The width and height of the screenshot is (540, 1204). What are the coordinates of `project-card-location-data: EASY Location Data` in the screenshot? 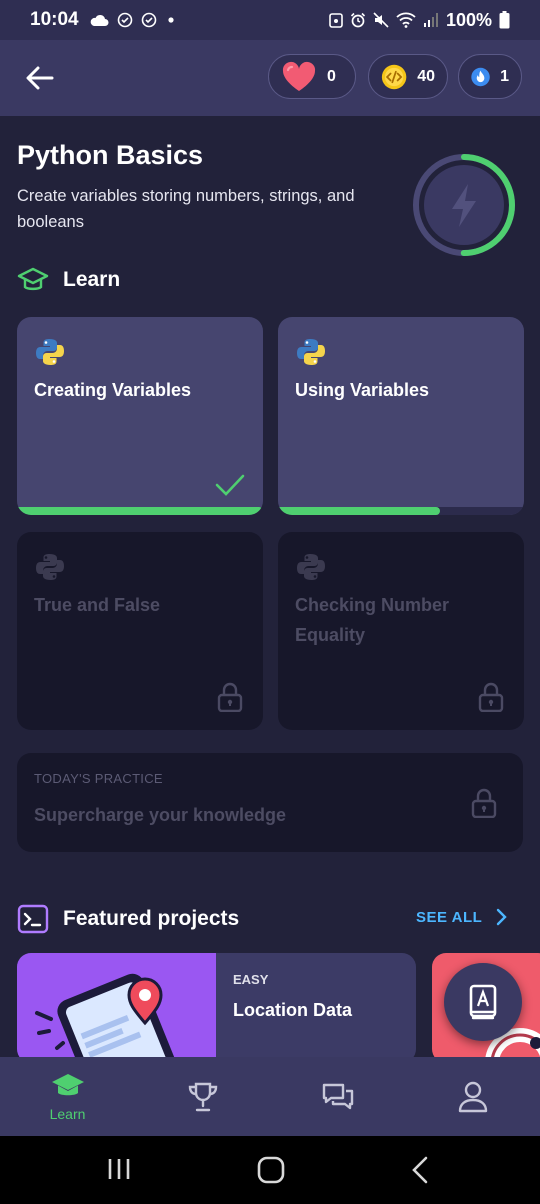 It's located at (216, 1008).